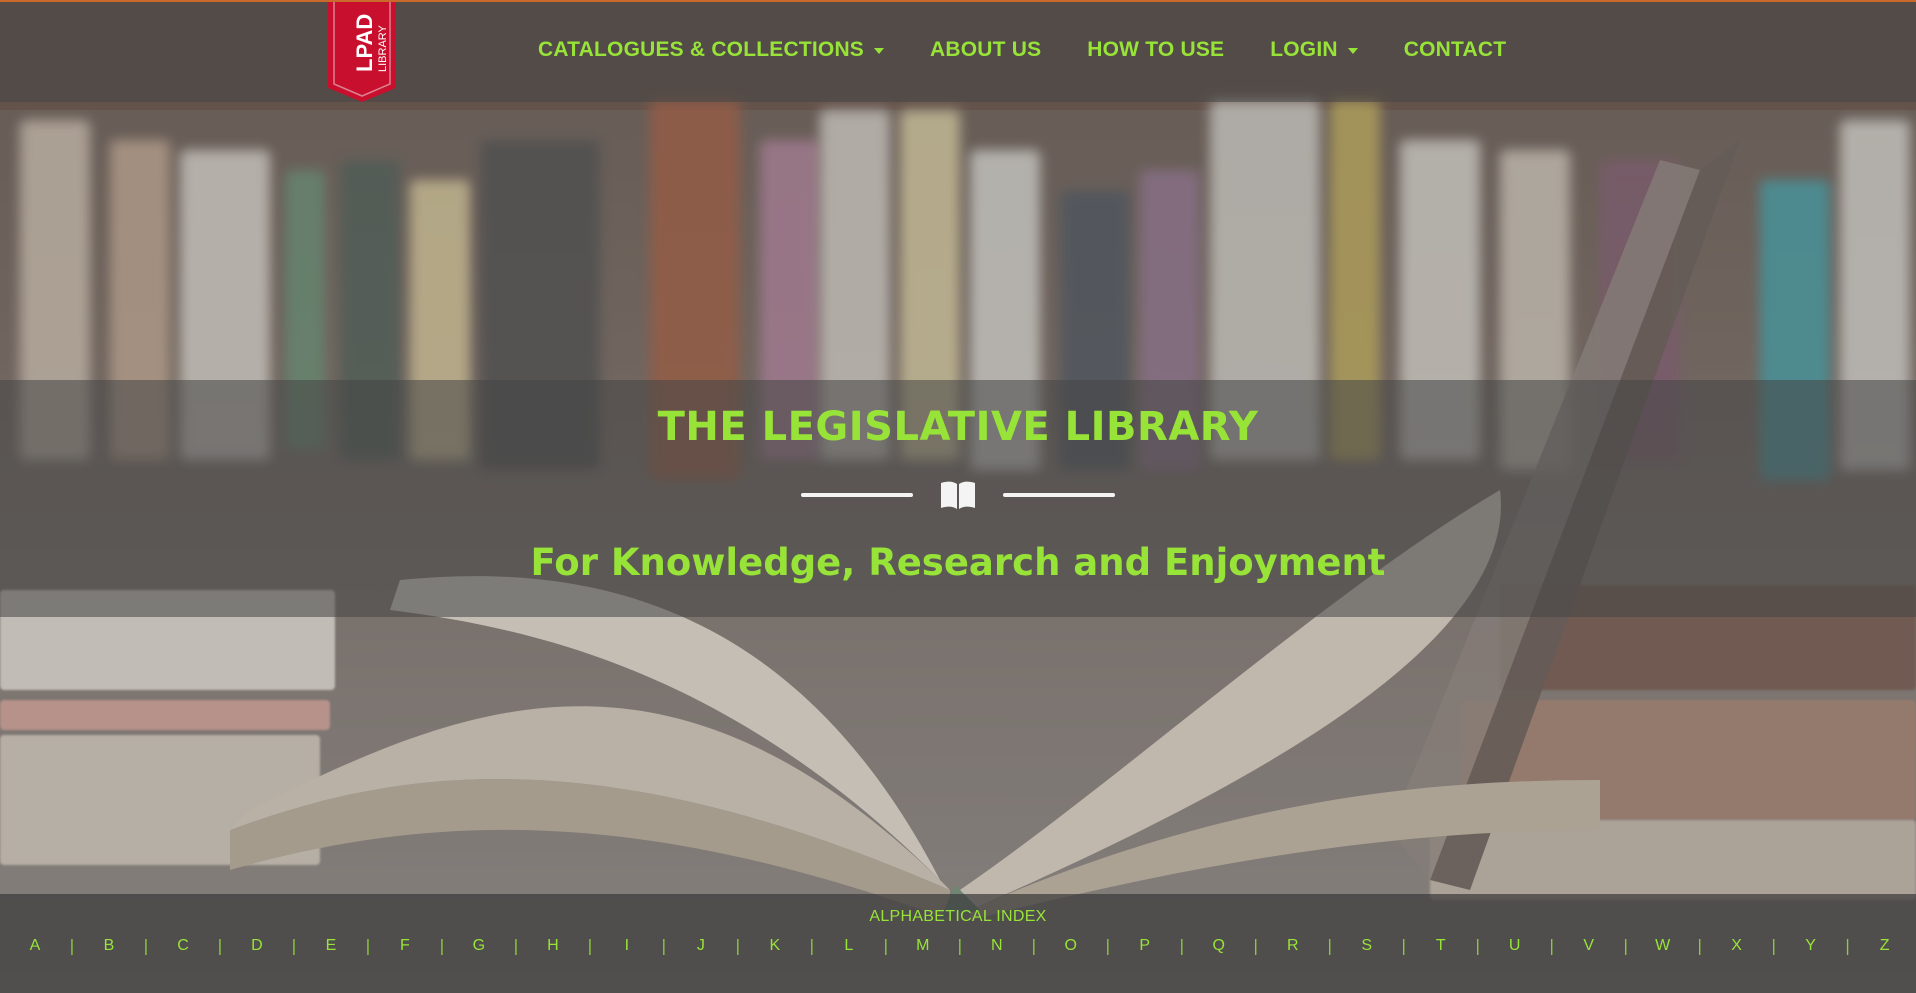 This screenshot has height=993, width=1916. Describe the element at coordinates (383, 48) in the screenshot. I see `logo-sub-text: LIBRARY` at that location.